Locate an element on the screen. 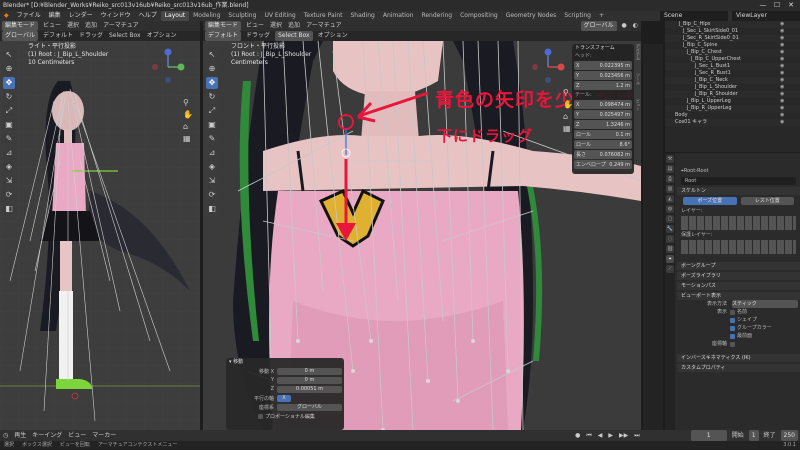  outliner-row: J_Sec_R_Bust1 ◉ is located at coordinates (732, 73).